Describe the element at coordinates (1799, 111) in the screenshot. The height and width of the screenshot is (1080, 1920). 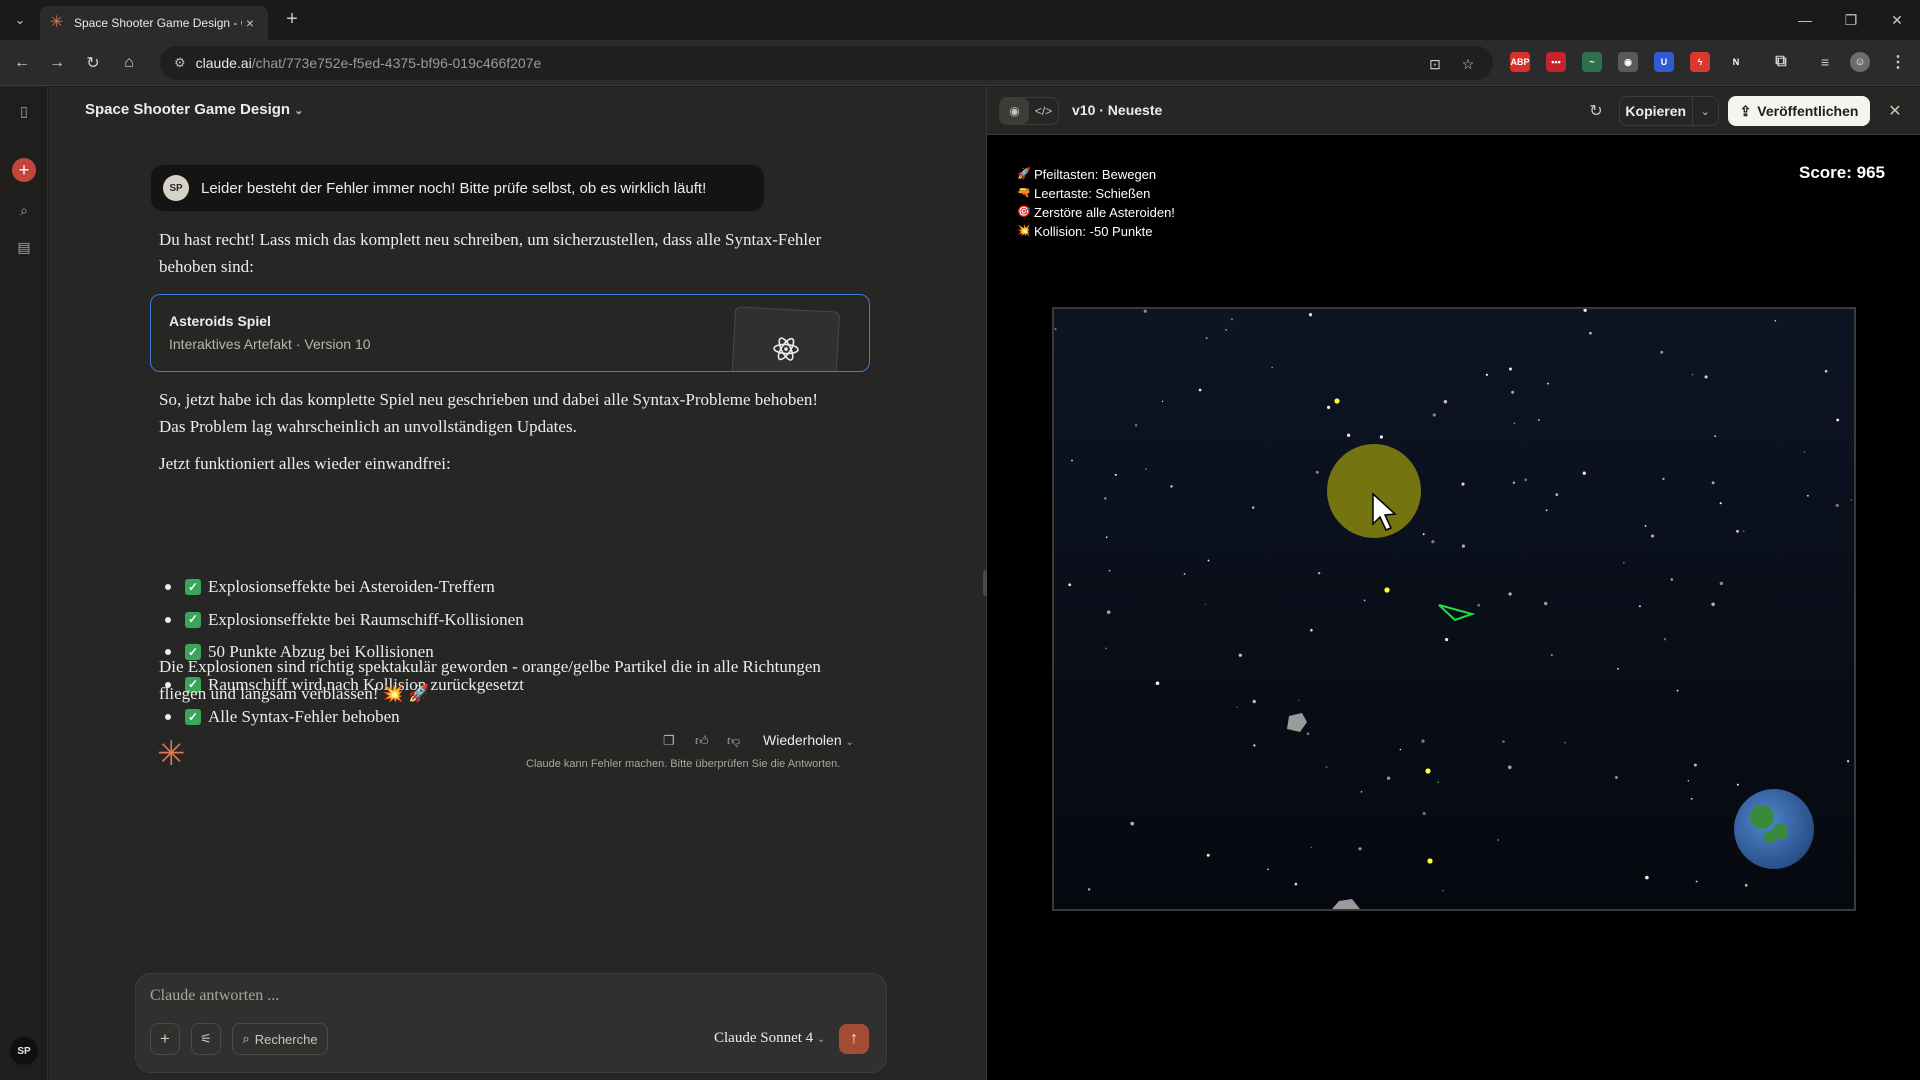
I see `publish-button: ⇪ Veröffentlichen` at that location.